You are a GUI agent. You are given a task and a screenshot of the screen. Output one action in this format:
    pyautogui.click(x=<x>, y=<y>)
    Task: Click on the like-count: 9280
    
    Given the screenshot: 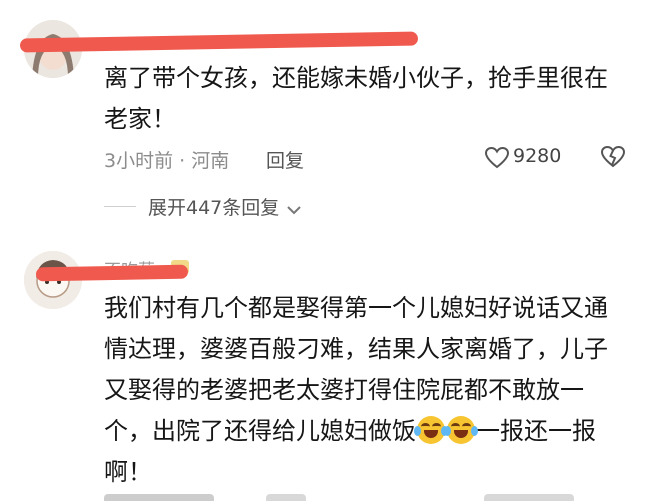 What is the action you would take?
    pyautogui.click(x=537, y=156)
    